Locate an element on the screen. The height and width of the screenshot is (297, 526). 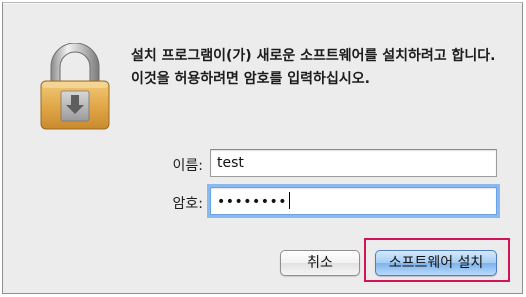
password-masked-value: •••••••• is located at coordinates (252, 202).